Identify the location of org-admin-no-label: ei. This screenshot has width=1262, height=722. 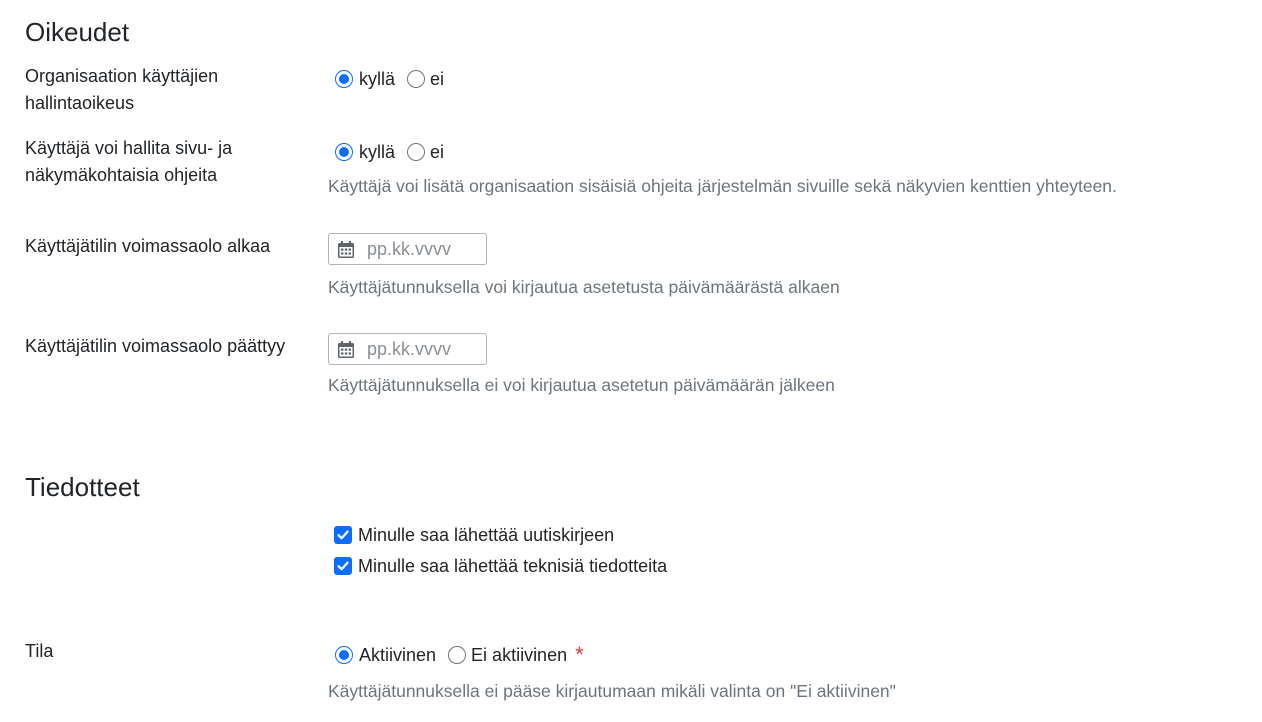
(437, 79).